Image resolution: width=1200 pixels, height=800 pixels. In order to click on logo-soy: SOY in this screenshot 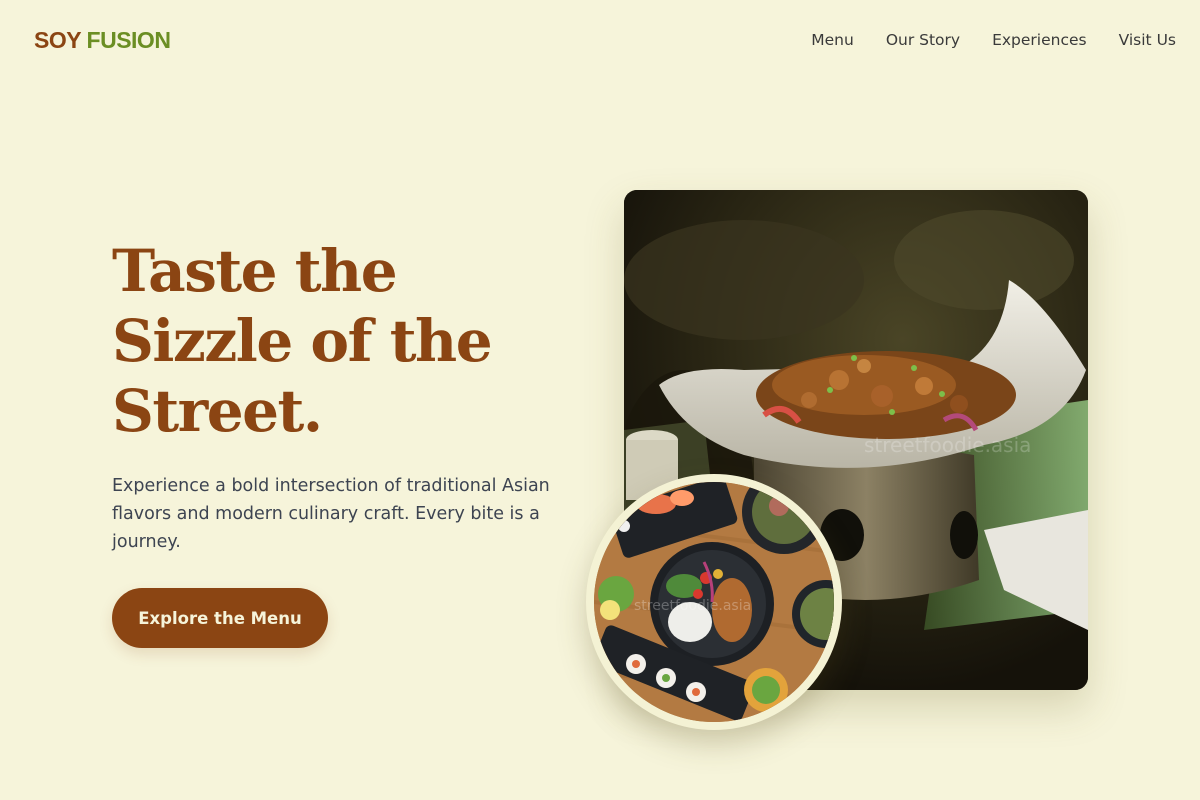, I will do `click(57, 40)`.